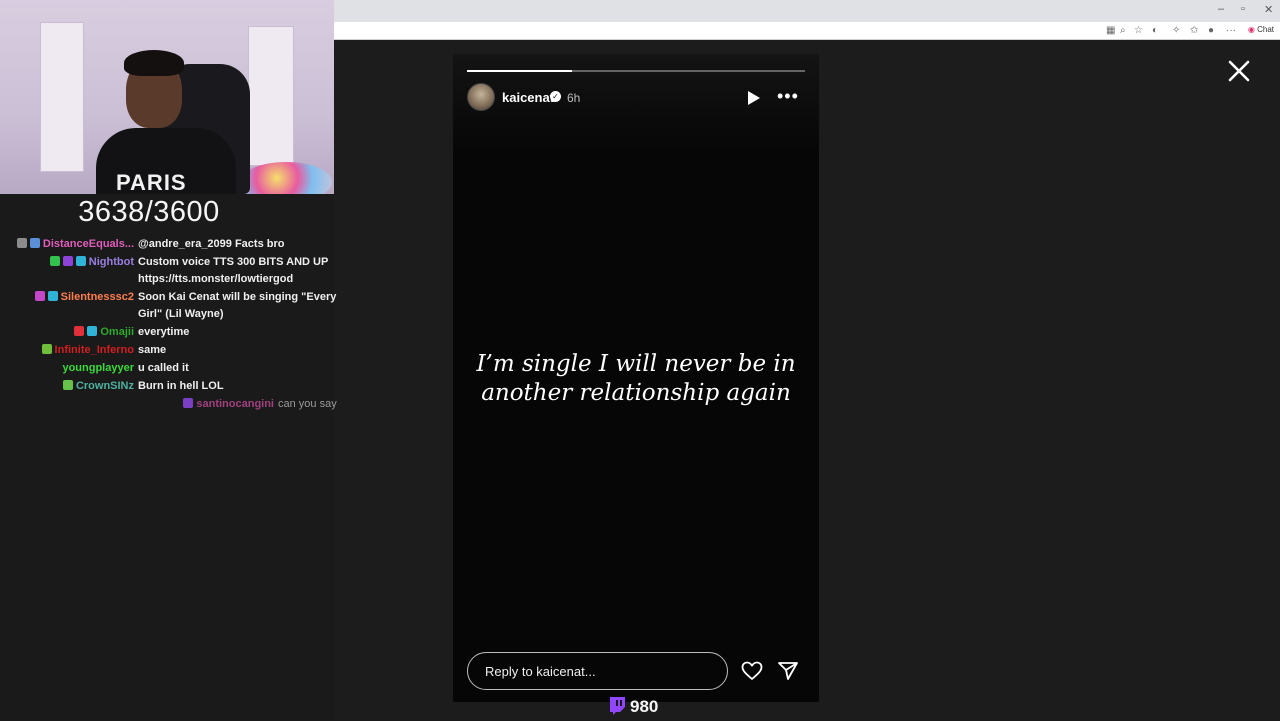 The height and width of the screenshot is (721, 1280). Describe the element at coordinates (753, 98) in the screenshot. I see `play-icon` at that location.